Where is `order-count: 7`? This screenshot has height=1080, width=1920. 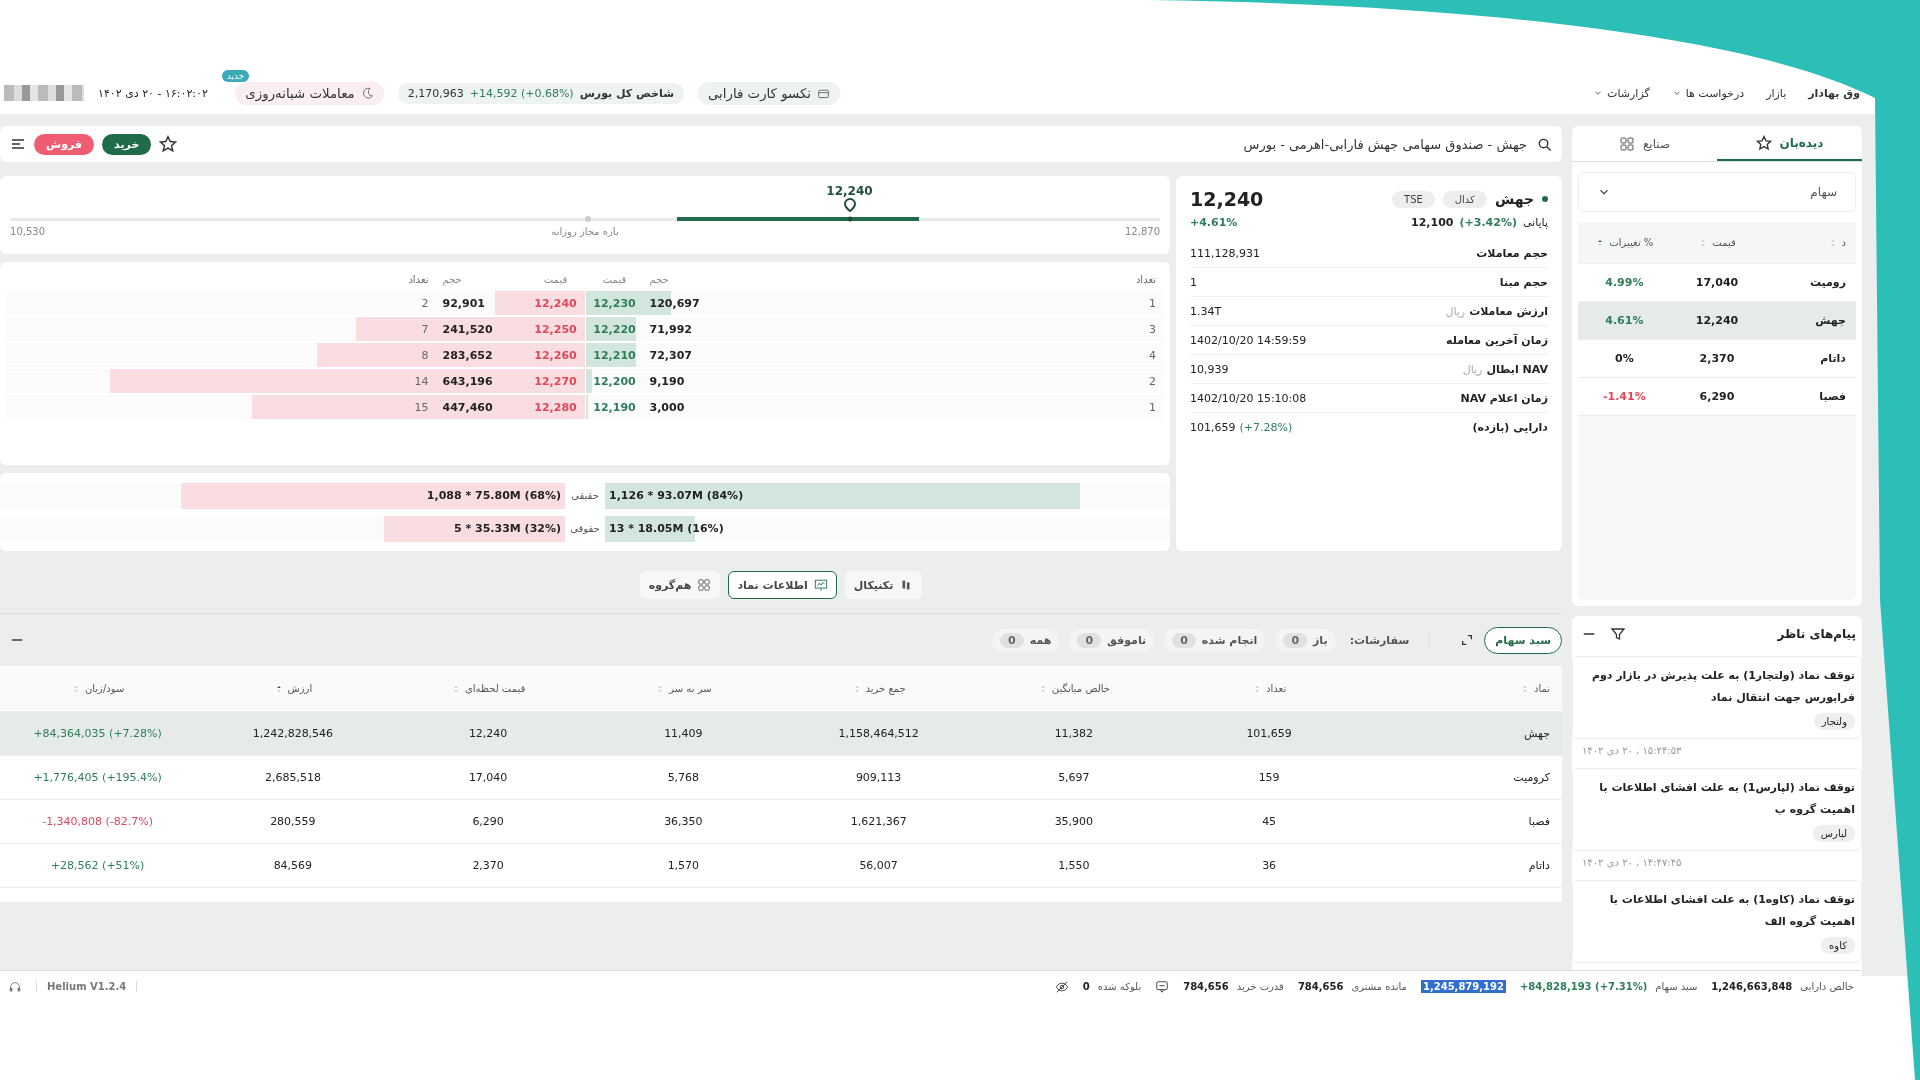
order-count: 7 is located at coordinates (425, 329).